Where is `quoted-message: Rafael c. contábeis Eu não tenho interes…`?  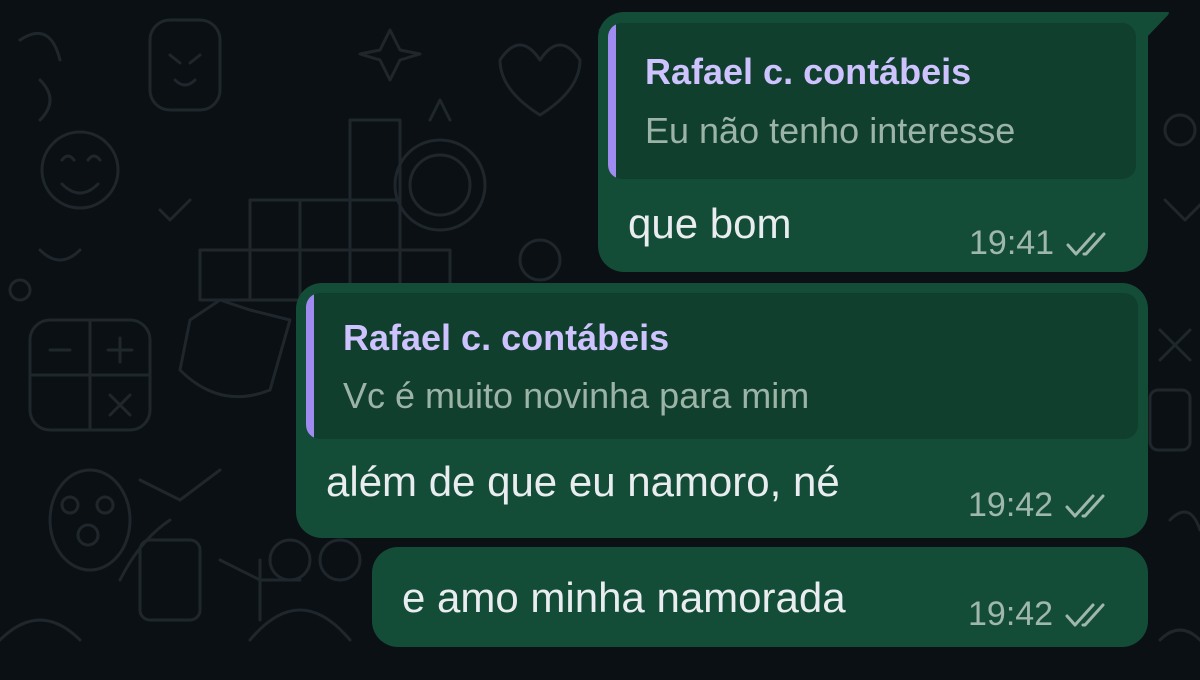
quoted-message: Rafael c. contábeis Eu não tenho interes… is located at coordinates (872, 101).